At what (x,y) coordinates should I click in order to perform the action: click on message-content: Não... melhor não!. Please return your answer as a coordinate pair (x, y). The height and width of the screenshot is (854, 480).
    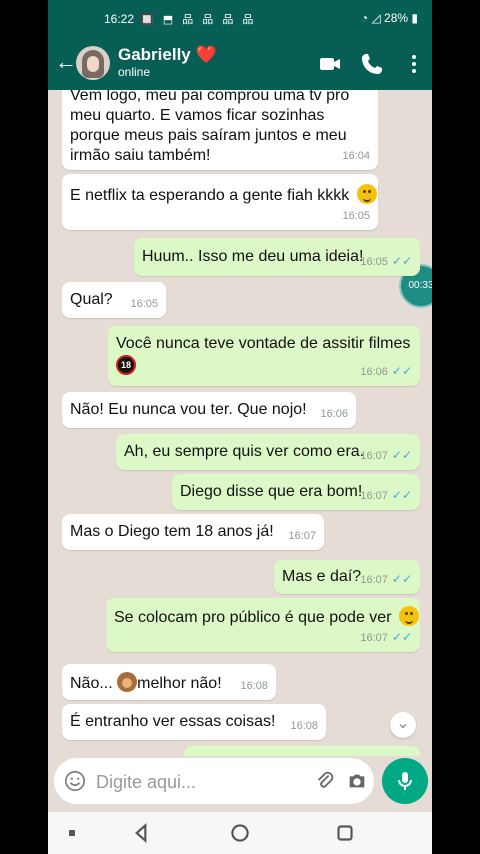
    Looking at the image, I should click on (146, 683).